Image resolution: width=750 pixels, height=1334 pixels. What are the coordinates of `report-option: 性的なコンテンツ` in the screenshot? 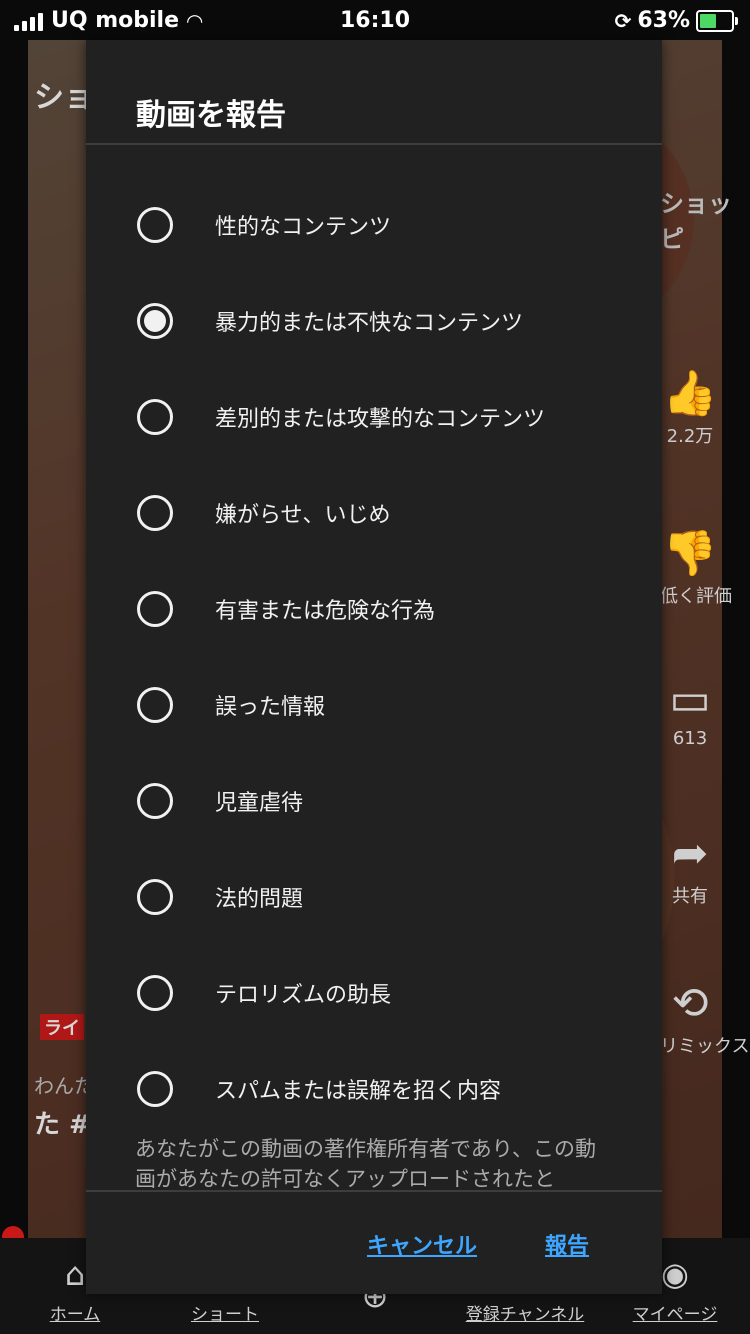 It's located at (374, 225).